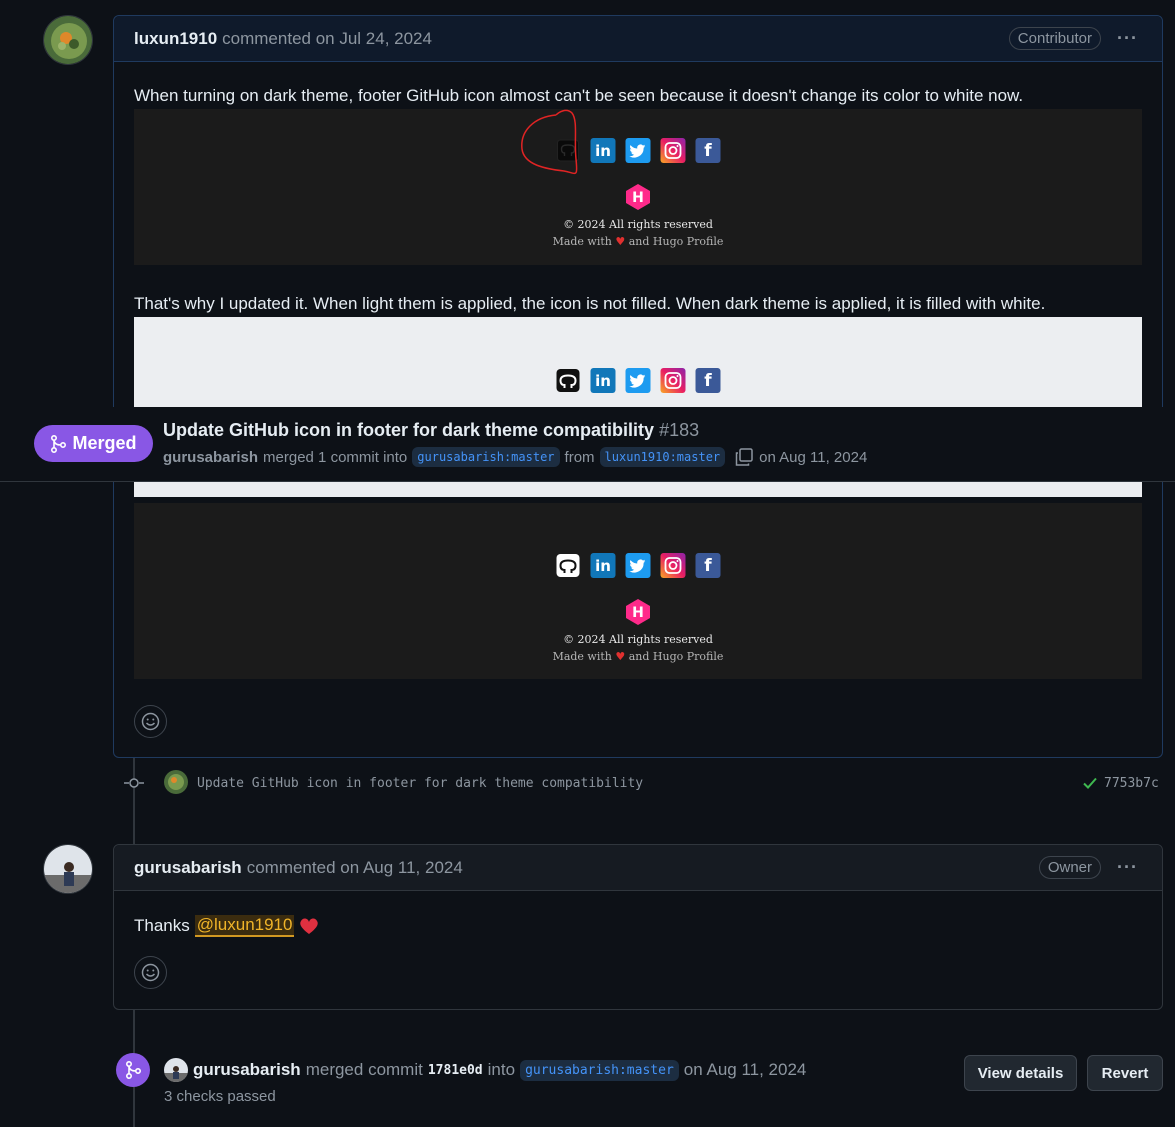 The image size is (1175, 1127). What do you see at coordinates (1090, 783) in the screenshot?
I see `check-icon` at bounding box center [1090, 783].